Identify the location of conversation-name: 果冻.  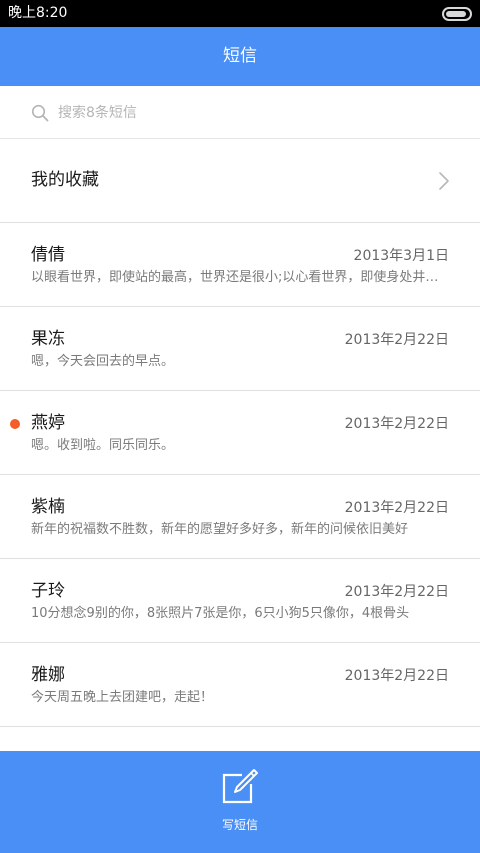
(48, 339).